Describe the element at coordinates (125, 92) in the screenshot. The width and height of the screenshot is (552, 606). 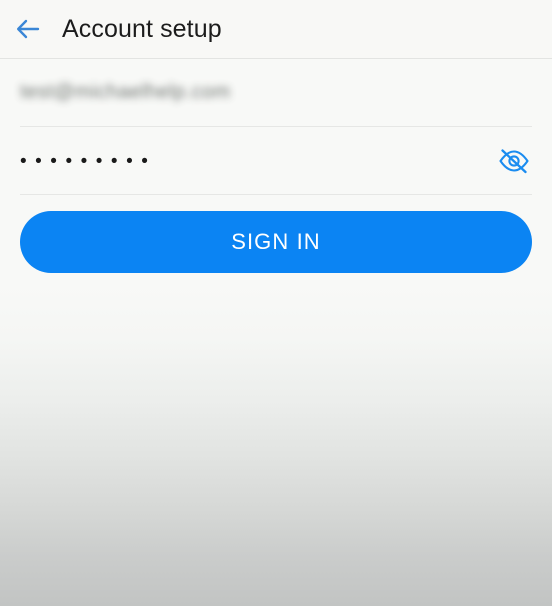
I see `email-field-value: test@michaelhelp.com` at that location.